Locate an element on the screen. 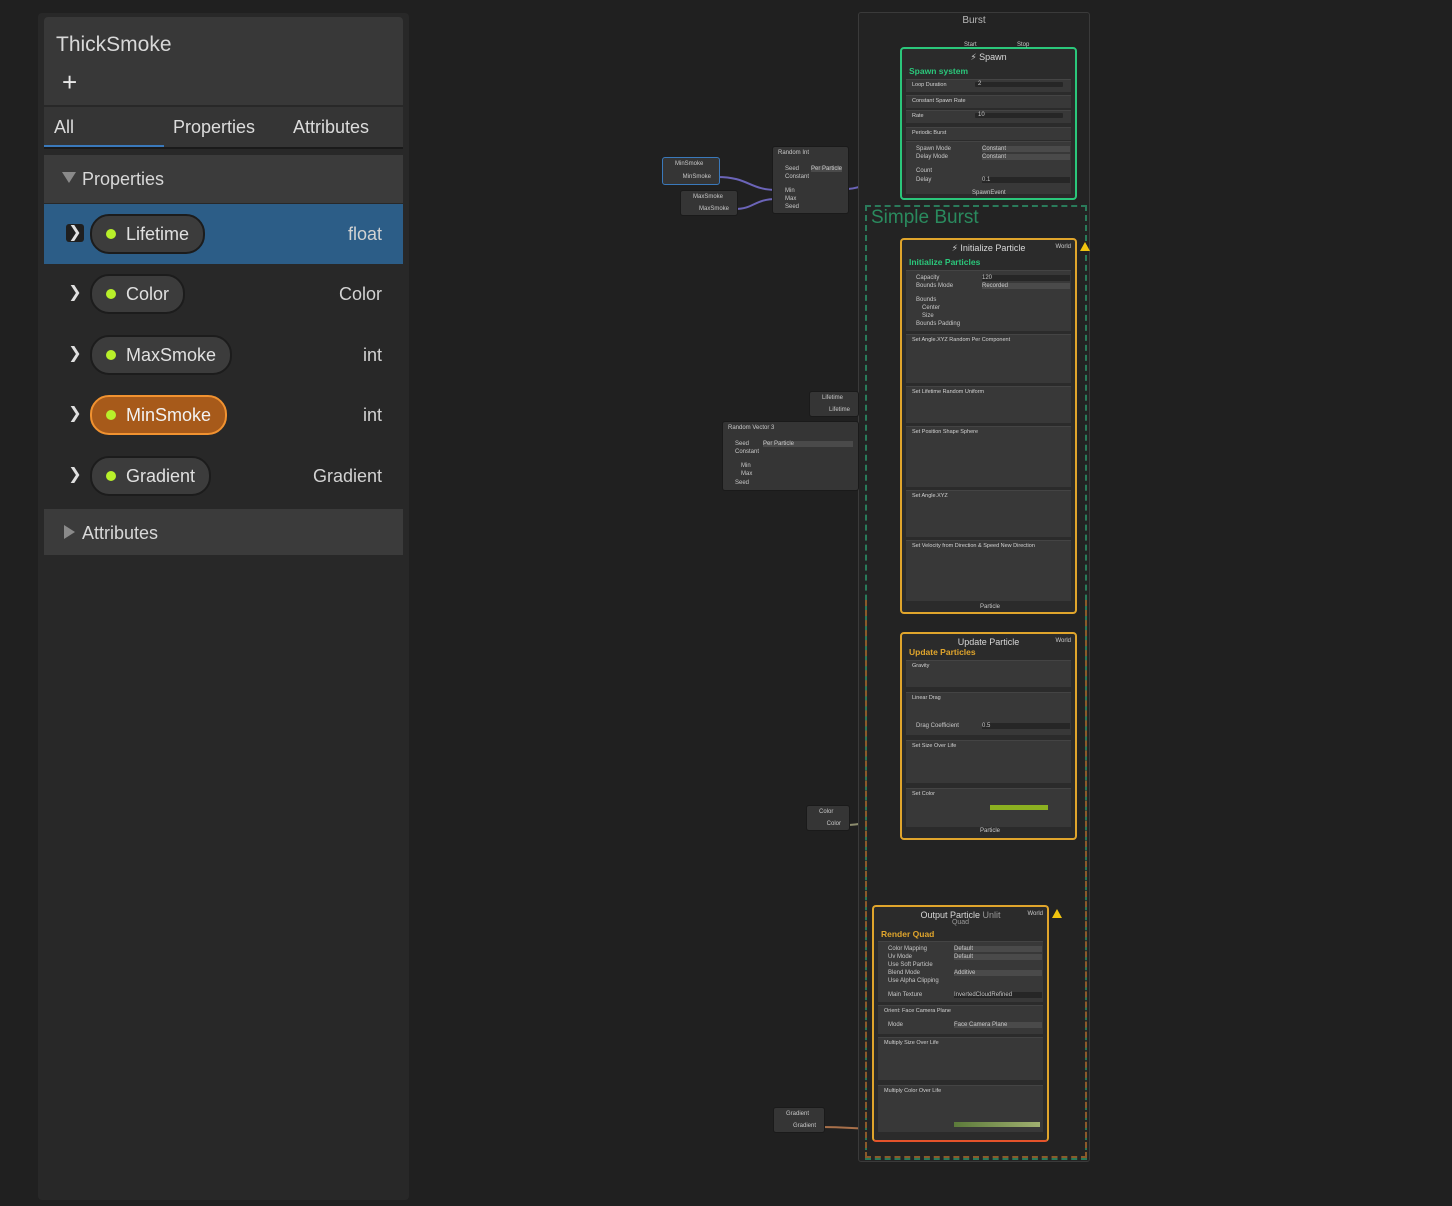  property-row-color: ❯ Color Color is located at coordinates (223, 294).